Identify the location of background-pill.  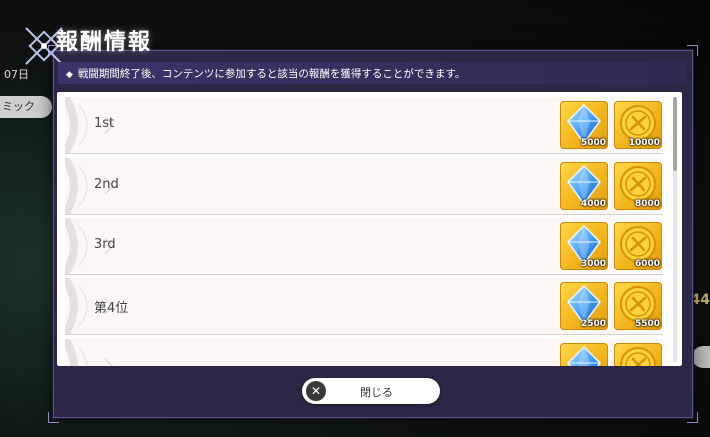
(701, 357).